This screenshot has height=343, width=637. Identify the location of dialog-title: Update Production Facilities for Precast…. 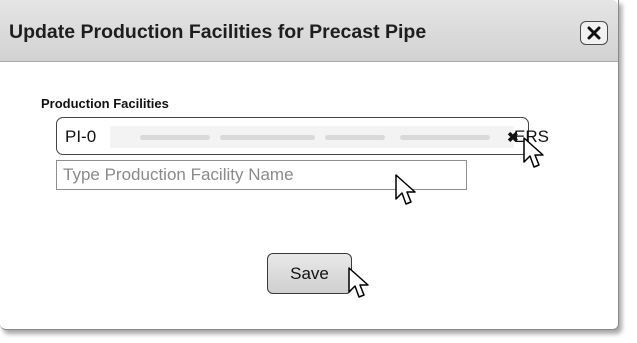
(218, 32).